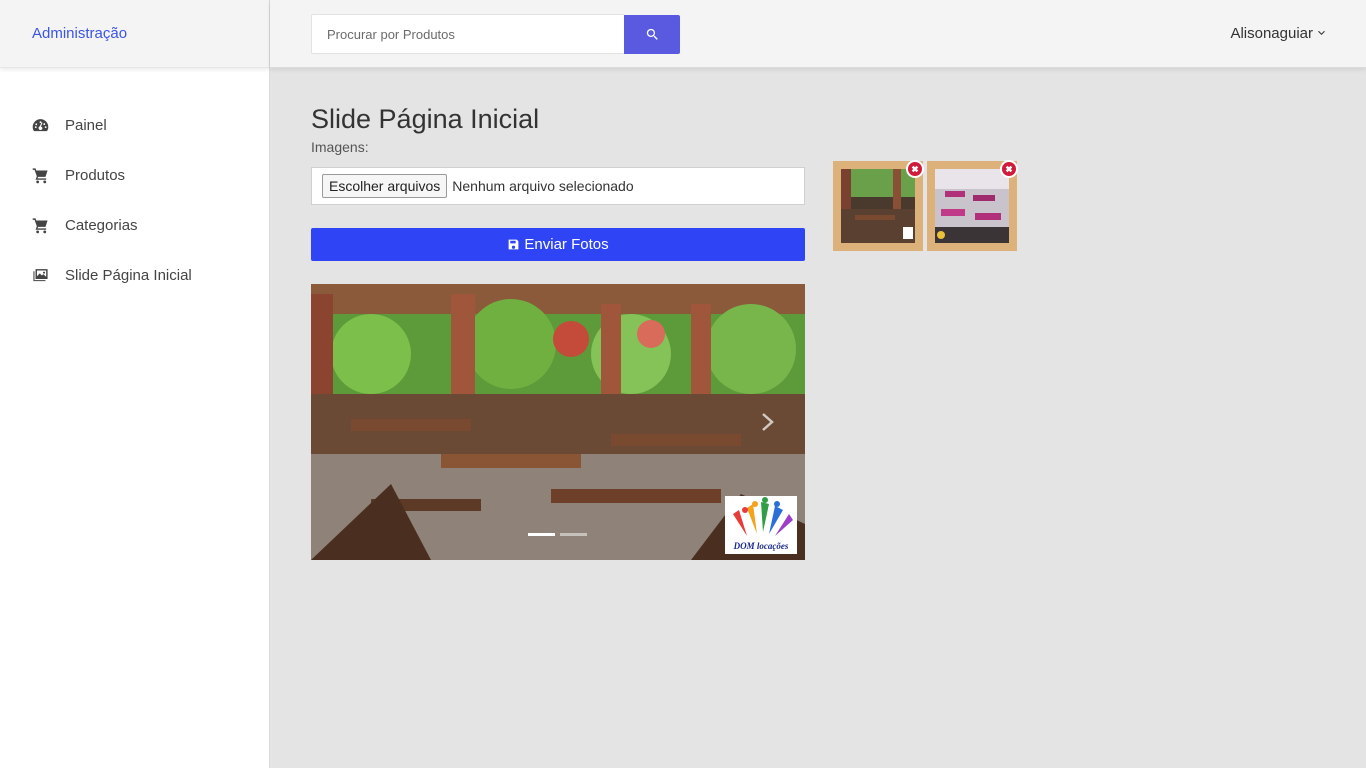 The width and height of the screenshot is (1366, 768). What do you see at coordinates (385, 186) in the screenshot?
I see `choose-files-button: Escolher arquivos` at bounding box center [385, 186].